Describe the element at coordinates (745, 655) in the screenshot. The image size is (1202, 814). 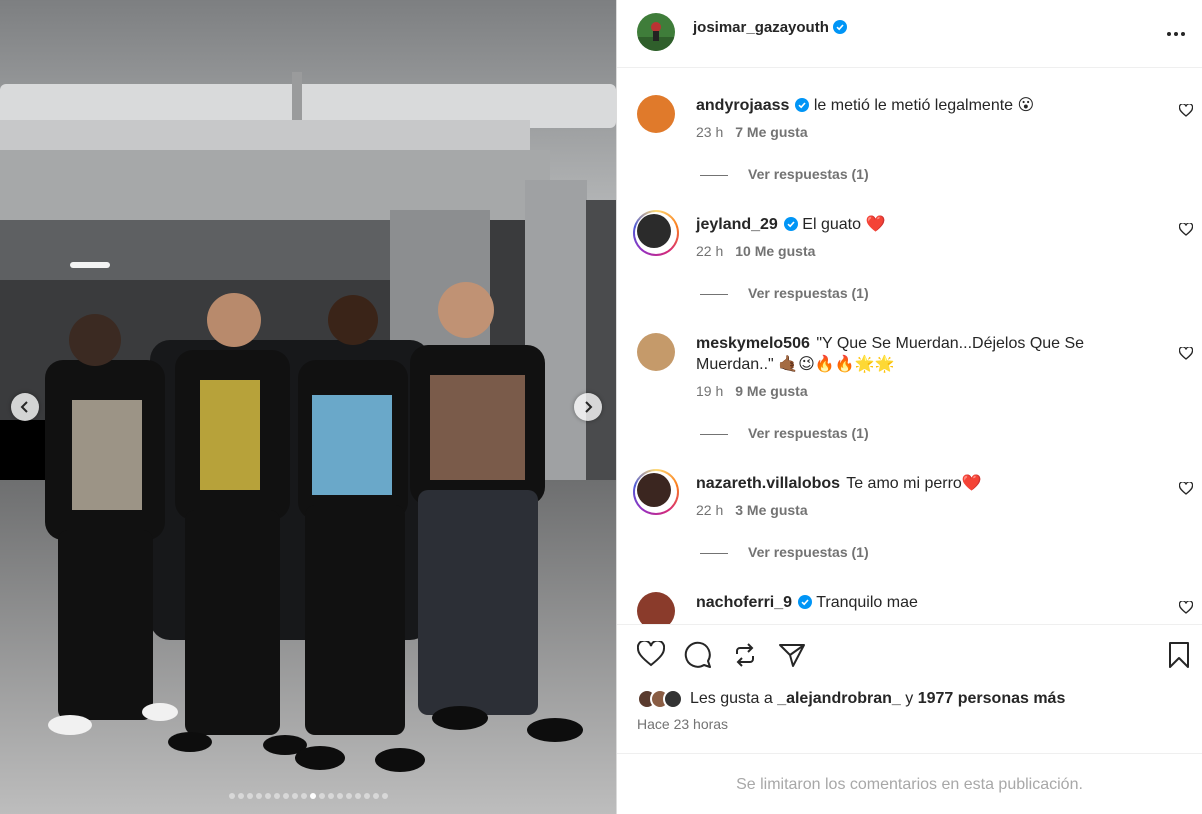
I see `repost-icon` at that location.